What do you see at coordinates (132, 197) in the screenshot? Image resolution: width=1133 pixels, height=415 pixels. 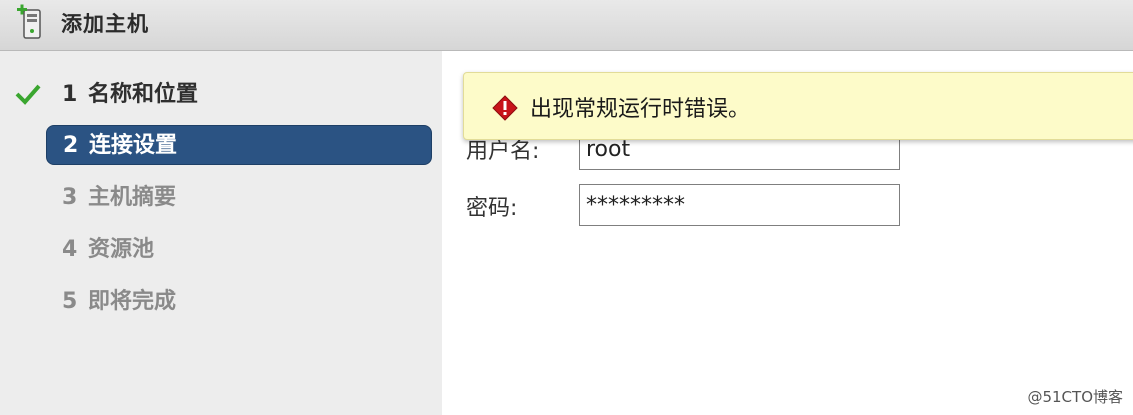 I see `wizard-step-label: 主机摘要` at bounding box center [132, 197].